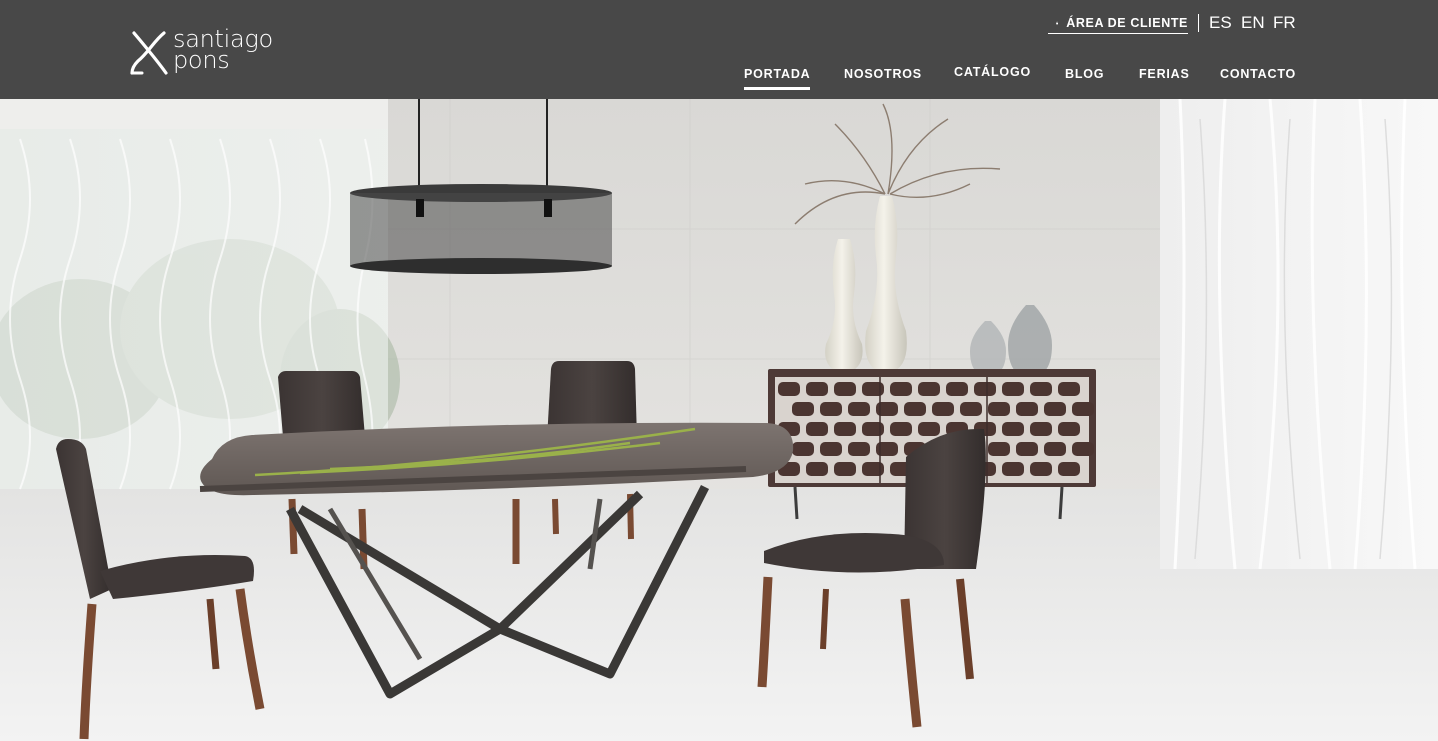 The width and height of the screenshot is (1438, 741). I want to click on language-es-link: ES, so click(1220, 23).